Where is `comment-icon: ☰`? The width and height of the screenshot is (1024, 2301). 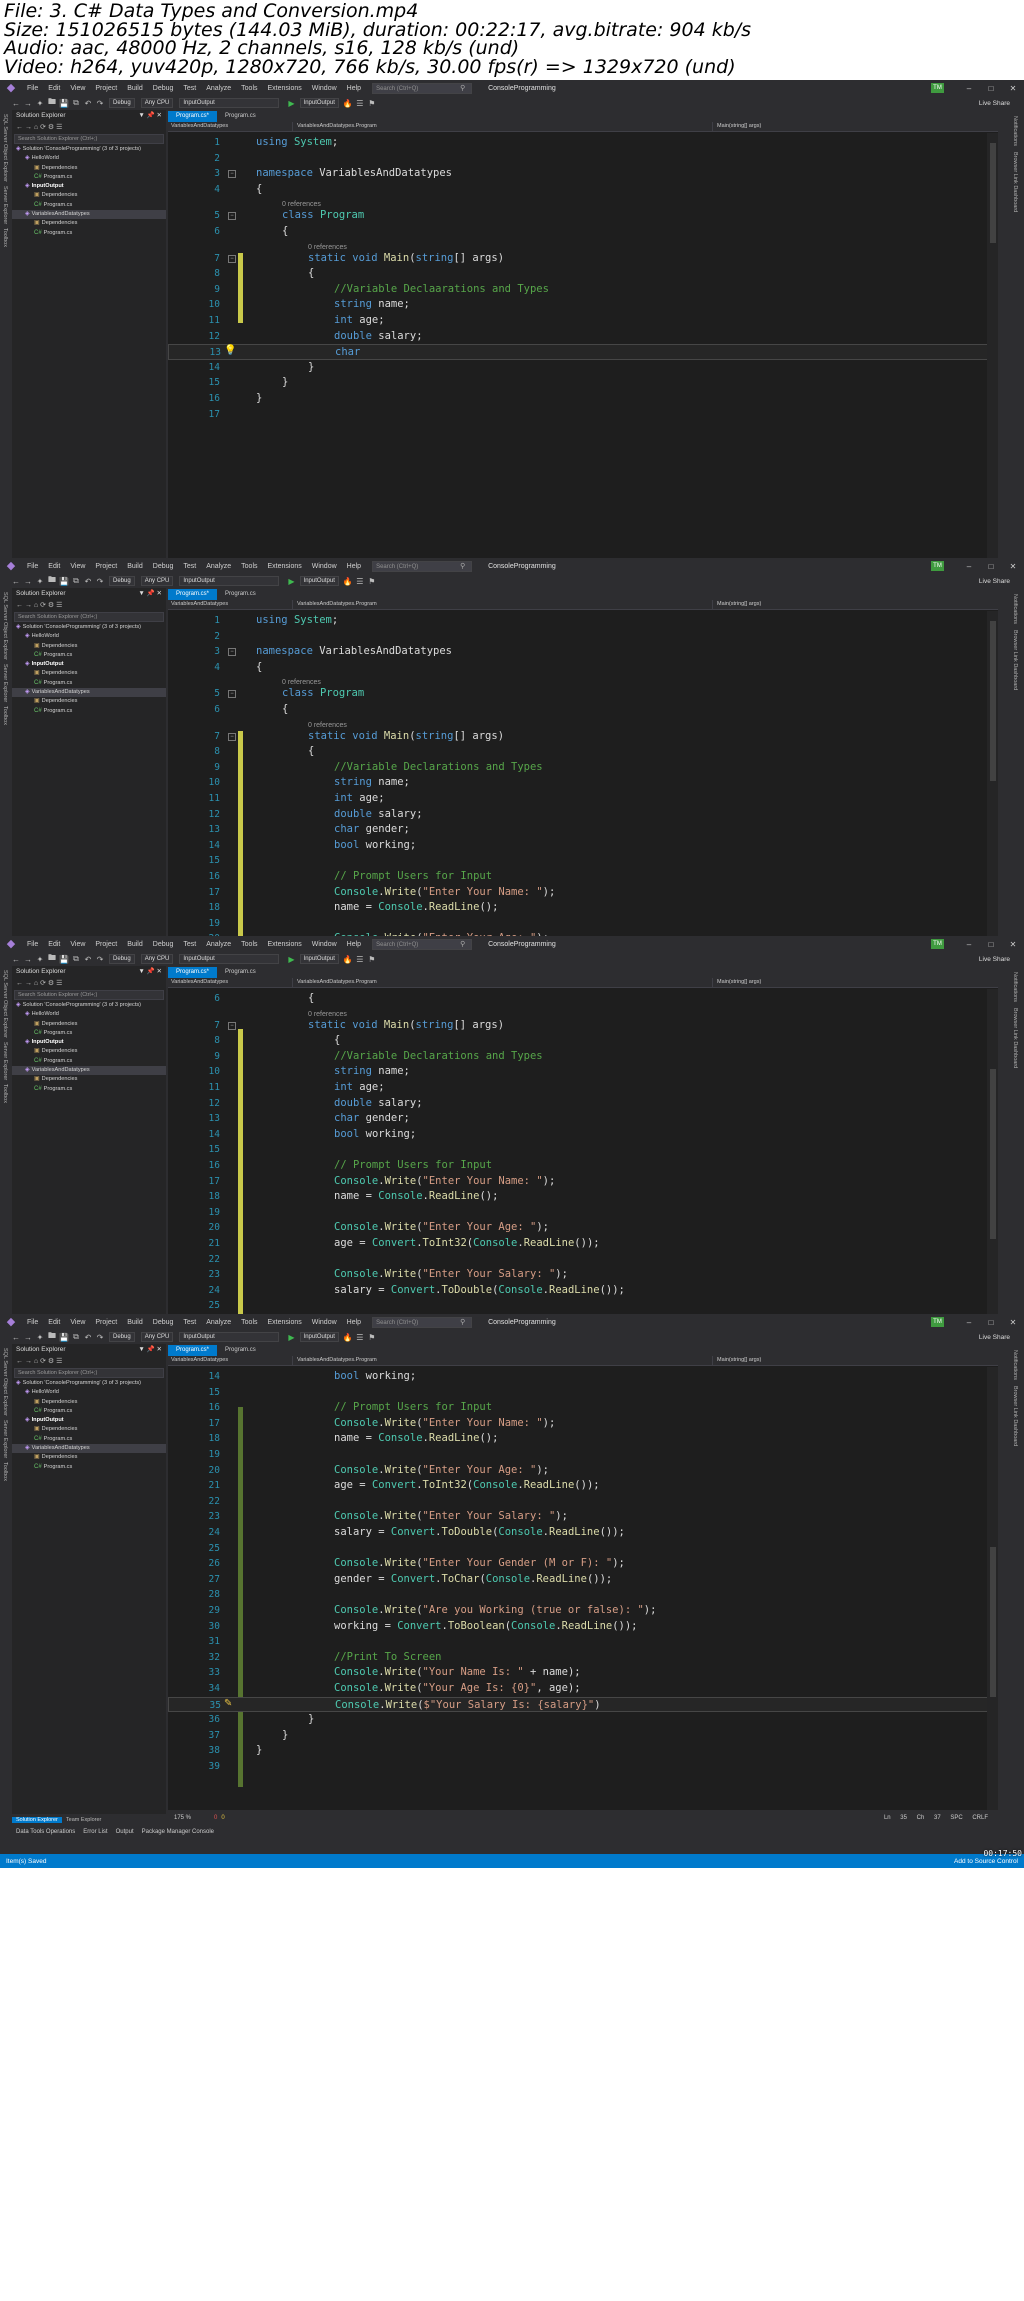 comment-icon: ☰ is located at coordinates (360, 959).